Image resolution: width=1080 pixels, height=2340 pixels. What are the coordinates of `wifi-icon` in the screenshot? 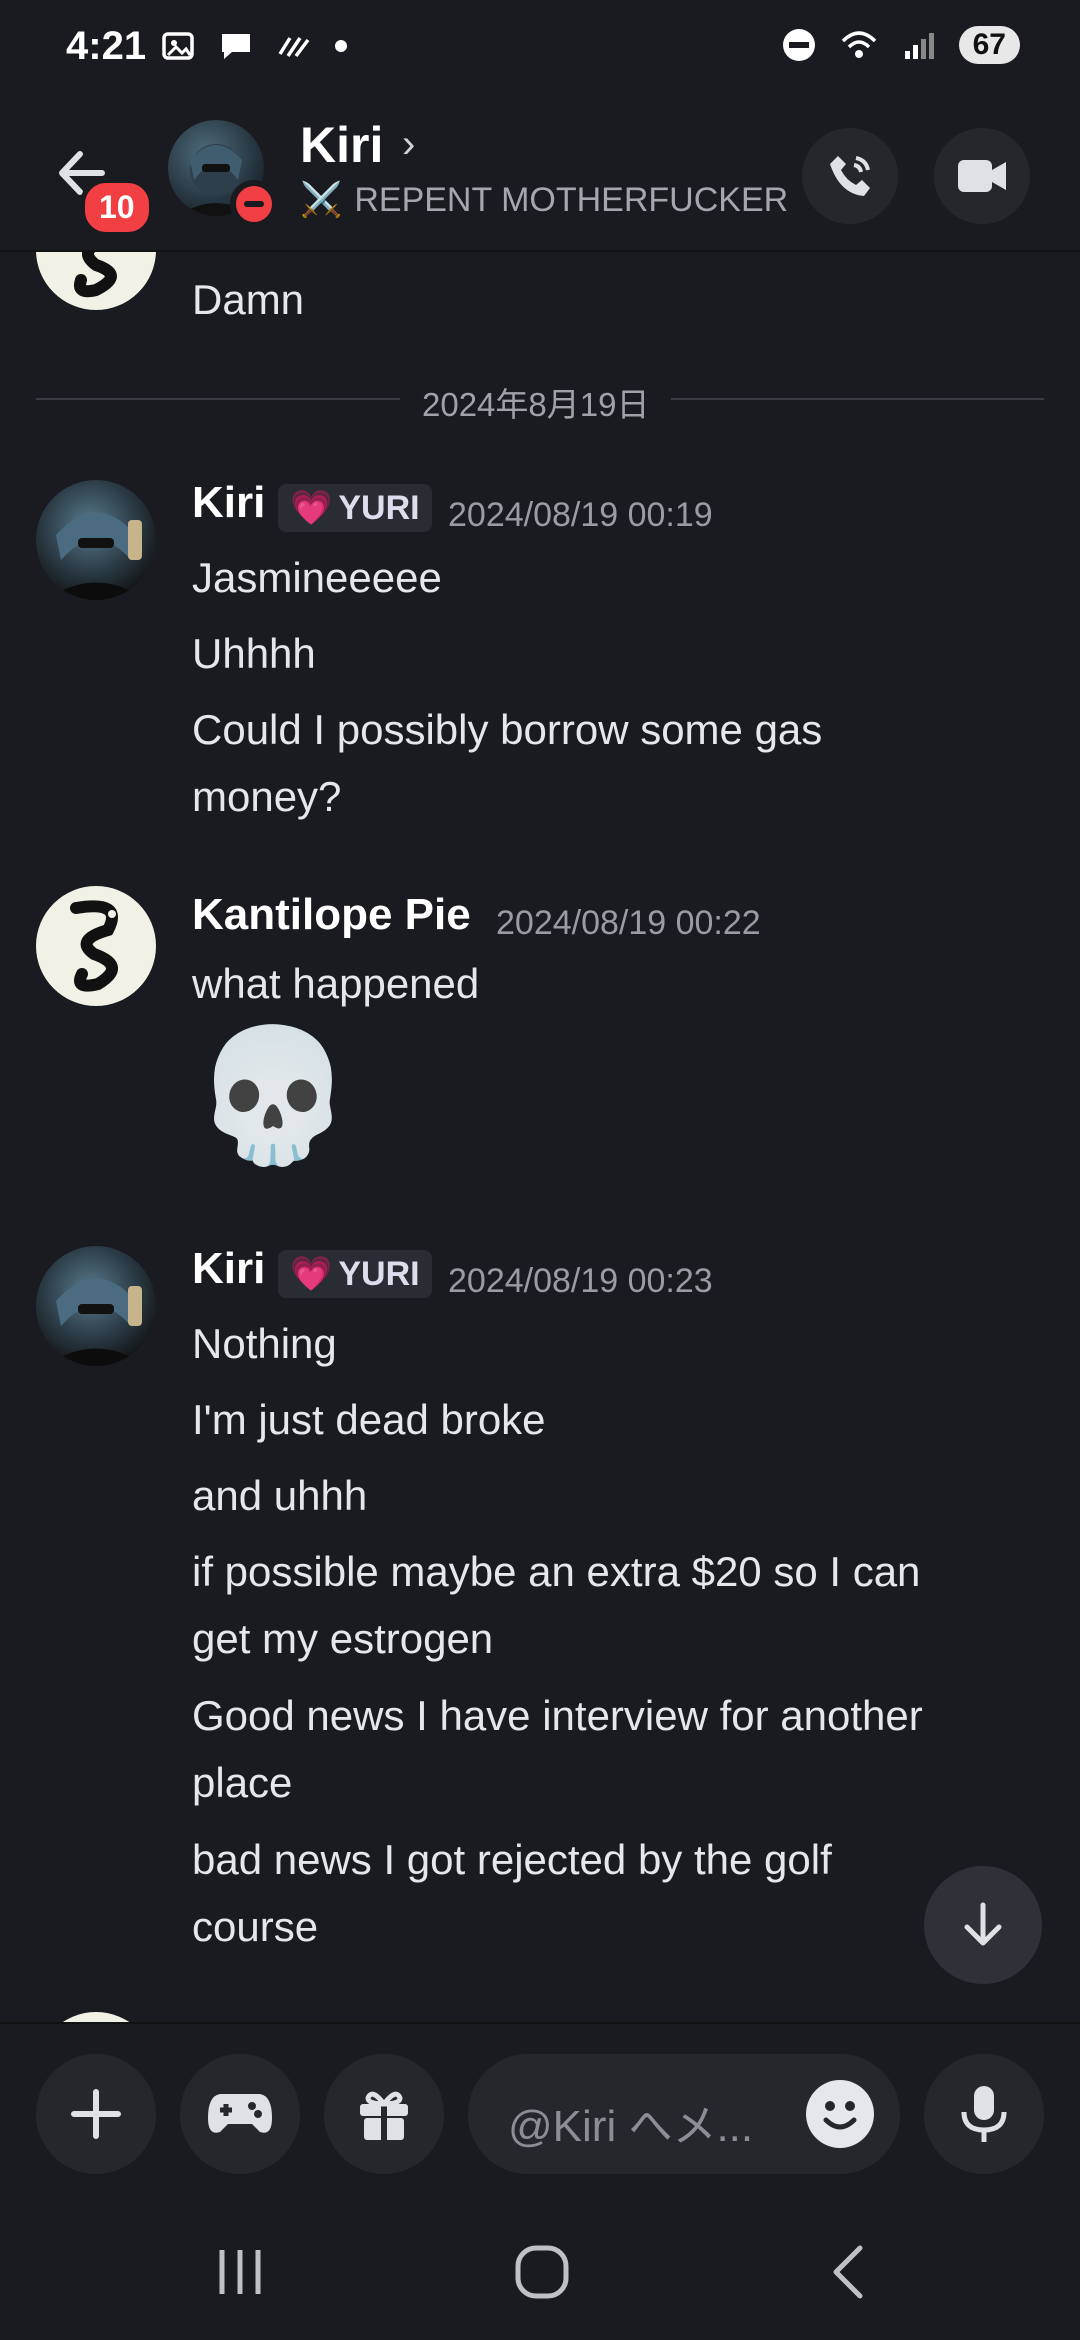 It's located at (858, 44).